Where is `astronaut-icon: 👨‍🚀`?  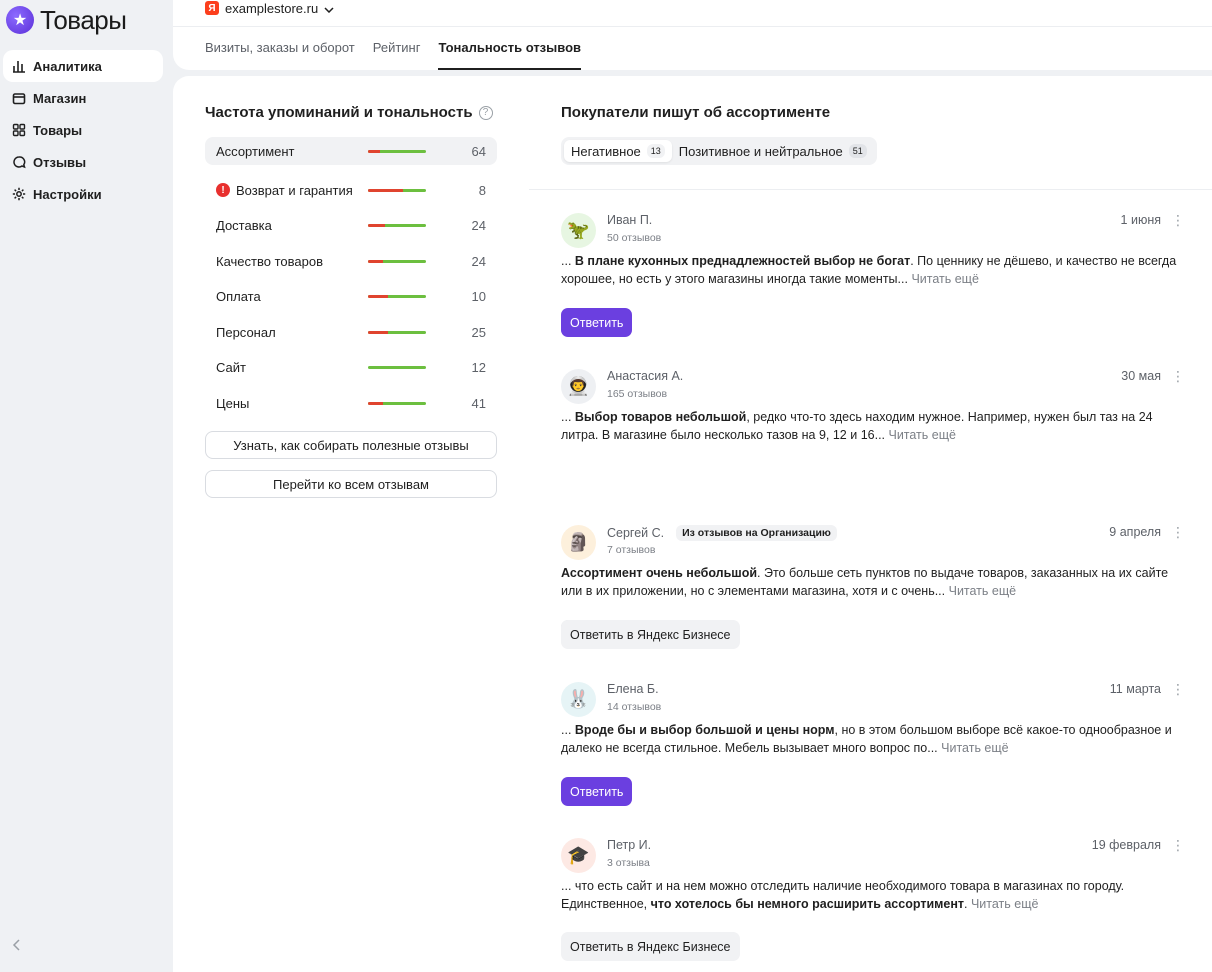 astronaut-icon: 👨‍🚀 is located at coordinates (578, 386).